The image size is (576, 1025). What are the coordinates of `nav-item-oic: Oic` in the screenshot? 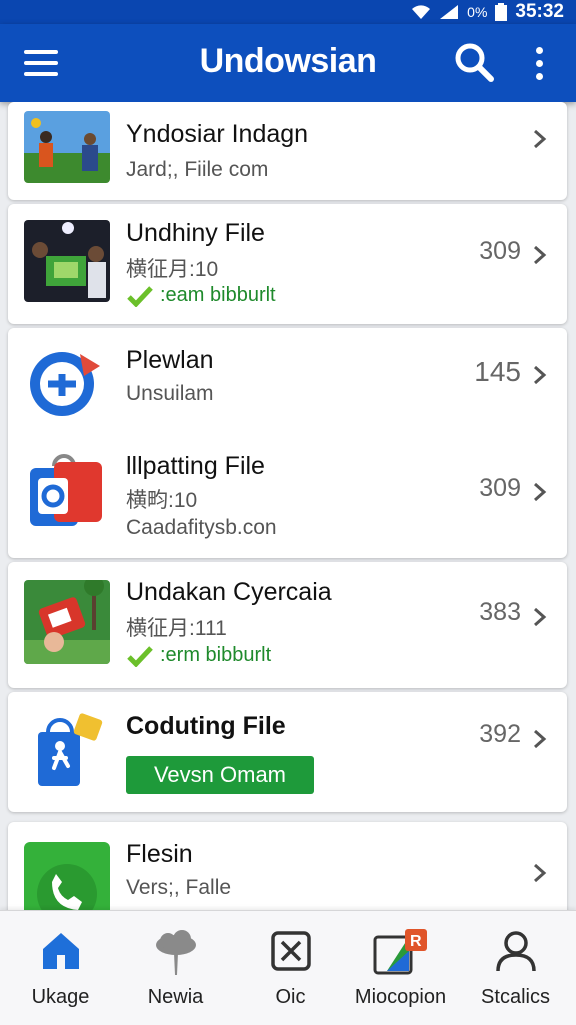 It's located at (290, 968).